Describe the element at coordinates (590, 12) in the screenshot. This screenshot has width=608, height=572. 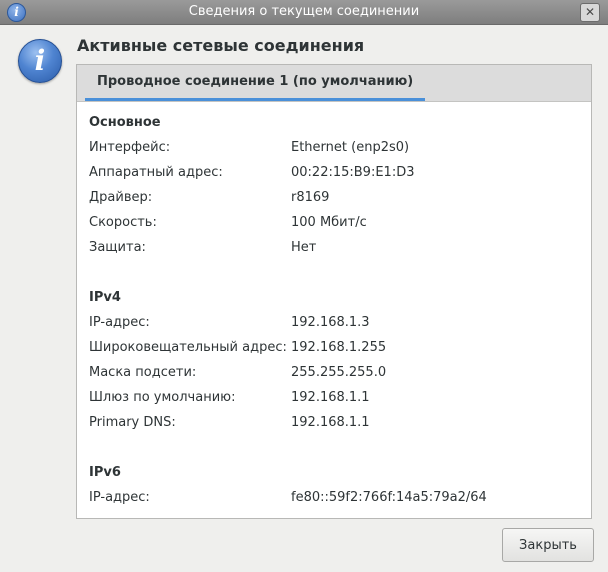
I see `close-icon: ✕` at that location.